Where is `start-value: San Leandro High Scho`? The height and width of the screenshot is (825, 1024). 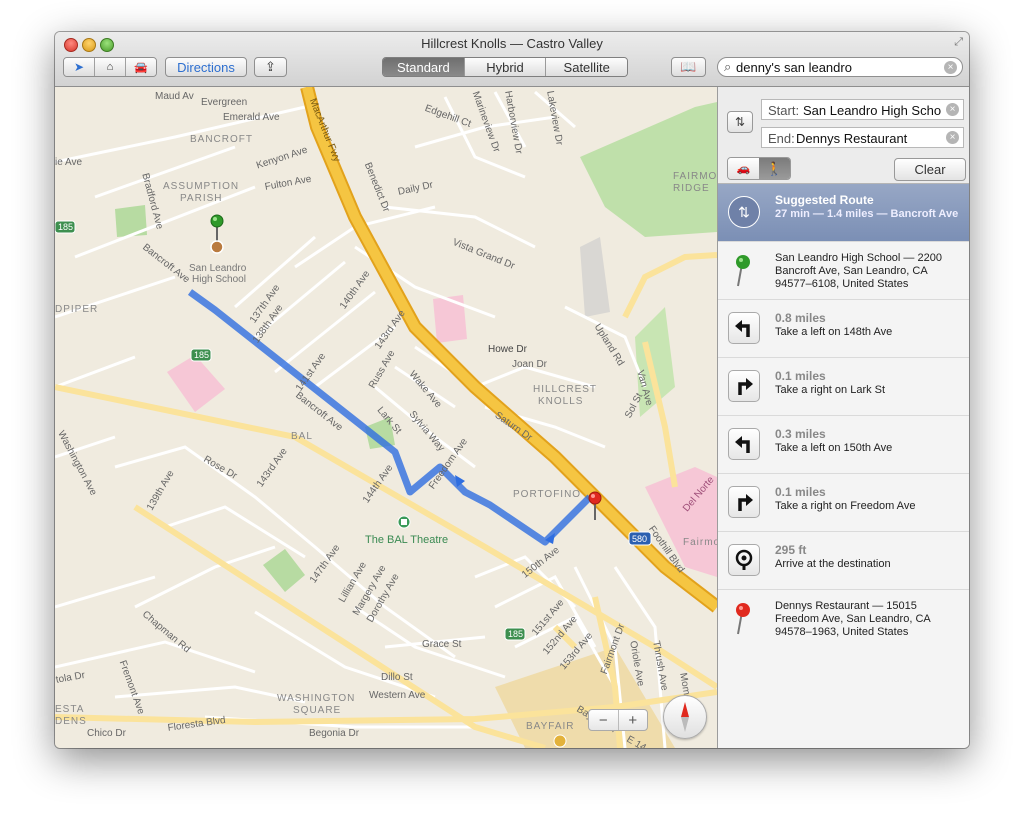 start-value: San Leandro High Scho is located at coordinates (873, 110).